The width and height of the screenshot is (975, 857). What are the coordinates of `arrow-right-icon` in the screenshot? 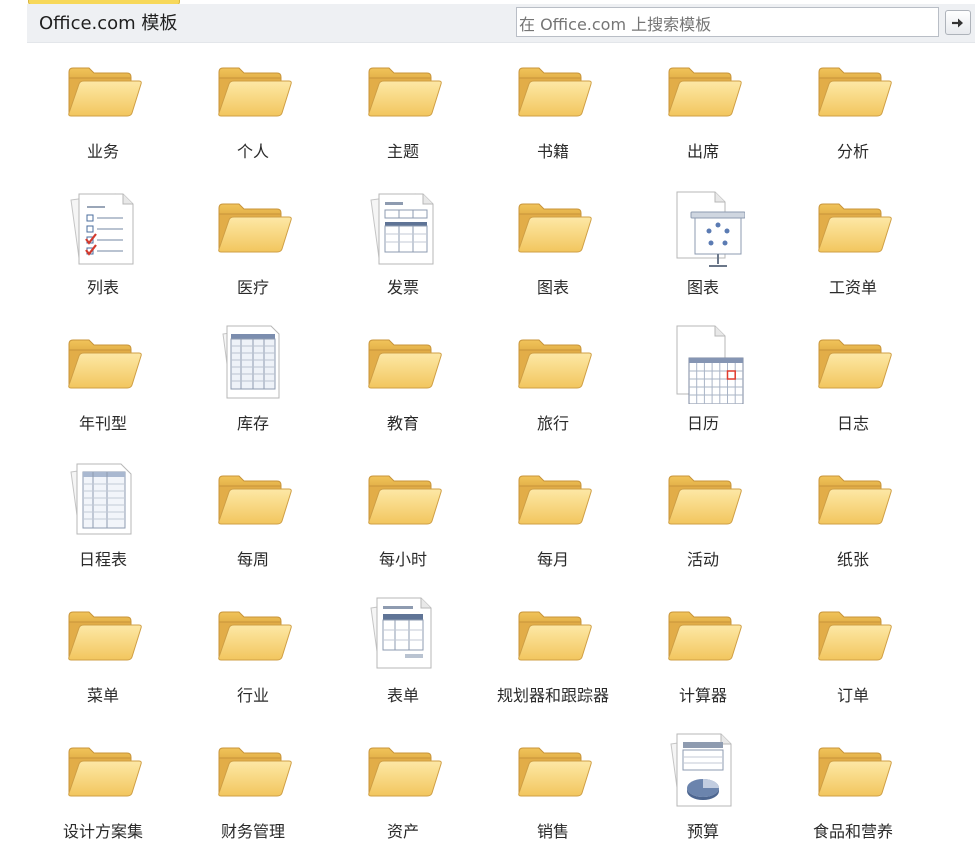 It's located at (957, 22).